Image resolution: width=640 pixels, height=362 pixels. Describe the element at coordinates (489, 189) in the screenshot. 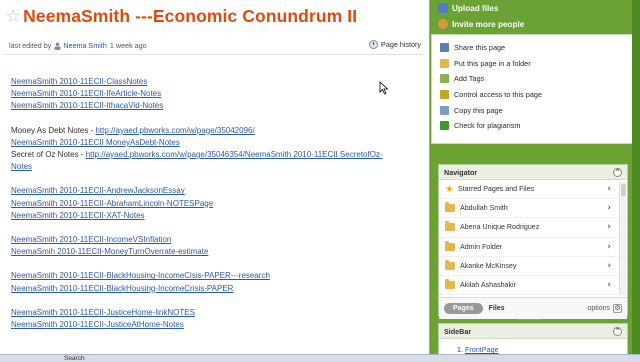

I see `navigator-item-left: ★ Starred Pages and Files` at that location.